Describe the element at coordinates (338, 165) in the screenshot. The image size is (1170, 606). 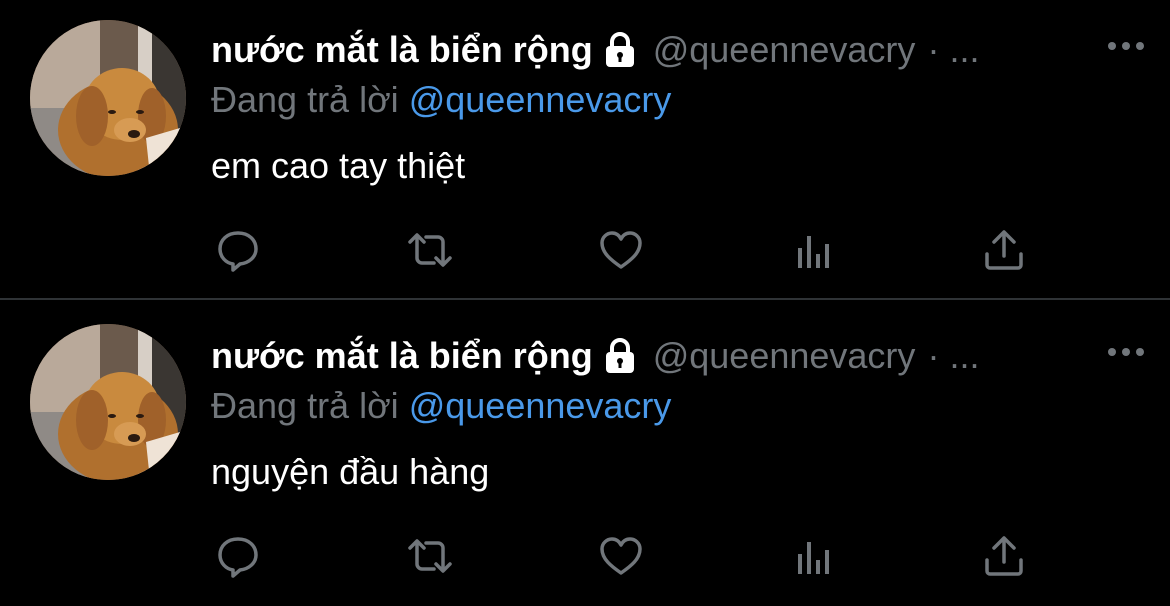
I see `tweet-text: em cao tay thiệt` at that location.